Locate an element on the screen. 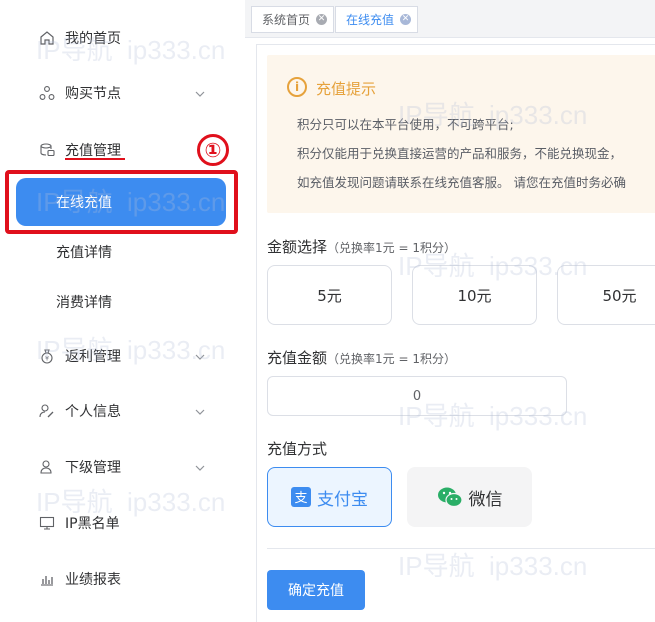  amount-input-title: 充值金额（兑换率1元 = 1积分） is located at coordinates (361, 357).